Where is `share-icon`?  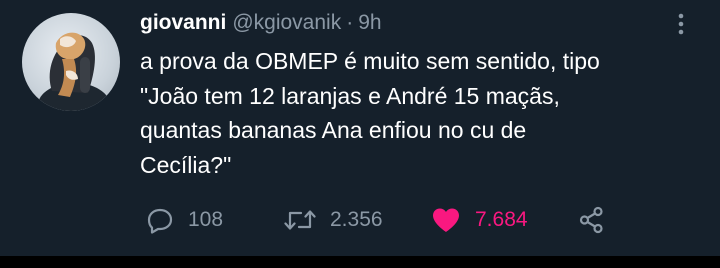
share-icon is located at coordinates (591, 220).